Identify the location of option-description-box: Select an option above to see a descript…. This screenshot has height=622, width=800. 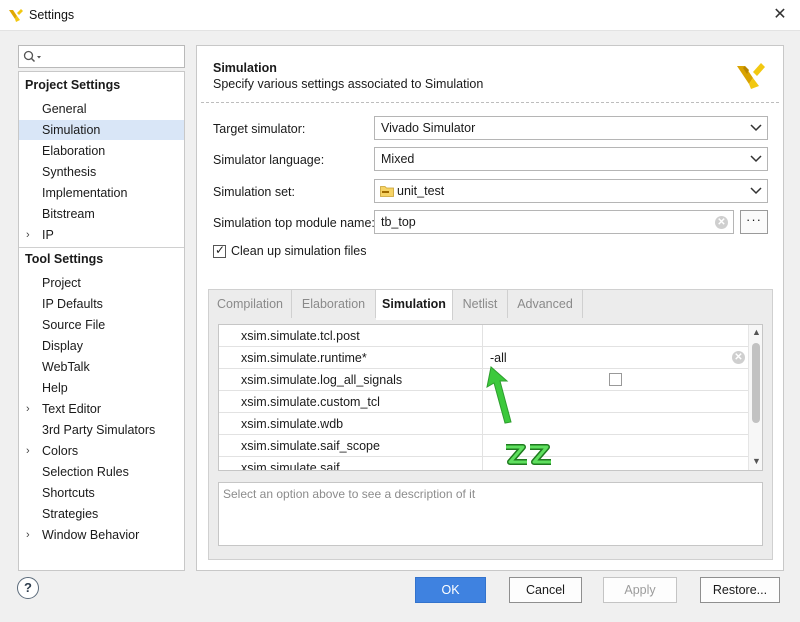
(490, 514).